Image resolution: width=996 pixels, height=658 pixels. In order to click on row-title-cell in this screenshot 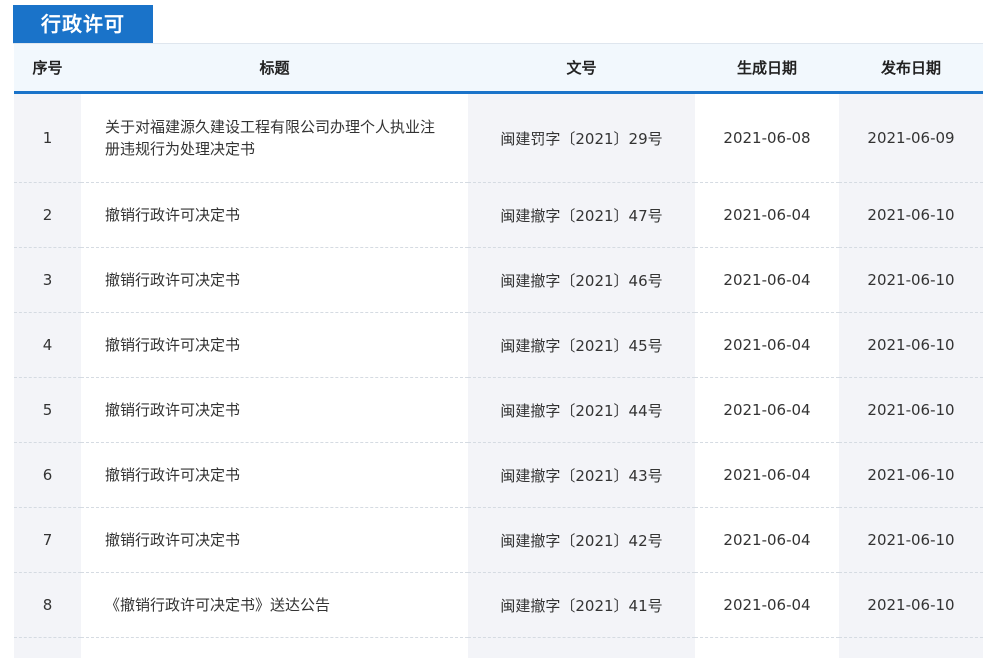, I will do `click(274, 648)`.